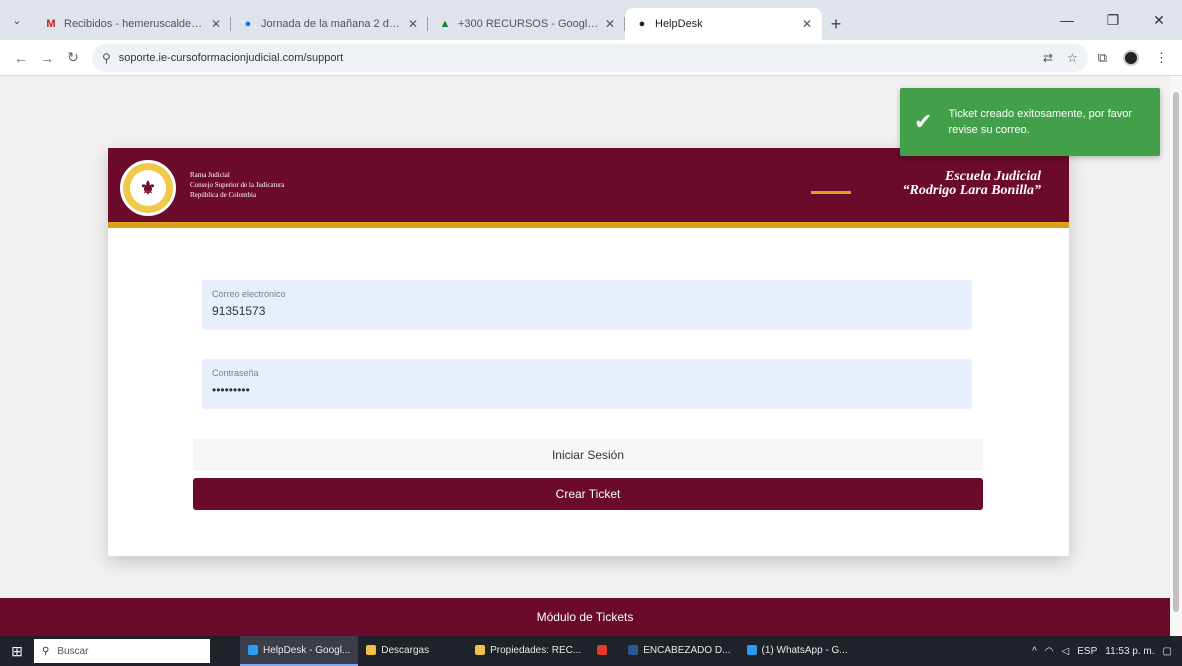  I want to click on taskbar-search: ⚲ Buscar, so click(122, 651).